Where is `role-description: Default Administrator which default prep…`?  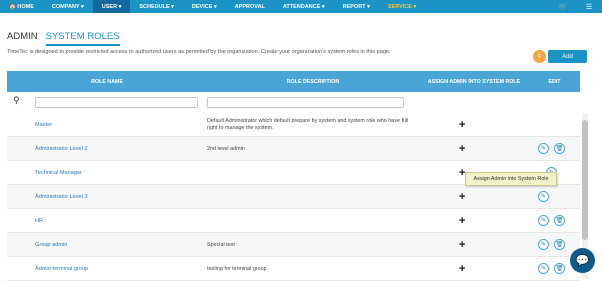
role-description: Default Administrator which default prep… is located at coordinates (308, 124).